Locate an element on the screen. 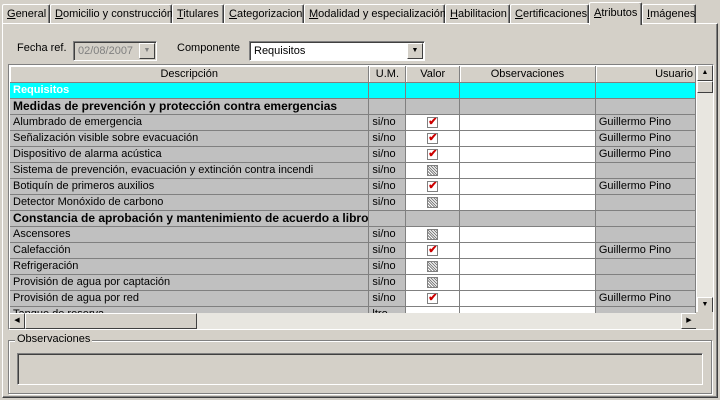 This screenshot has height=400, width=720. tab-modalidad-y-especialización: Modalidad y especialización is located at coordinates (375, 14).